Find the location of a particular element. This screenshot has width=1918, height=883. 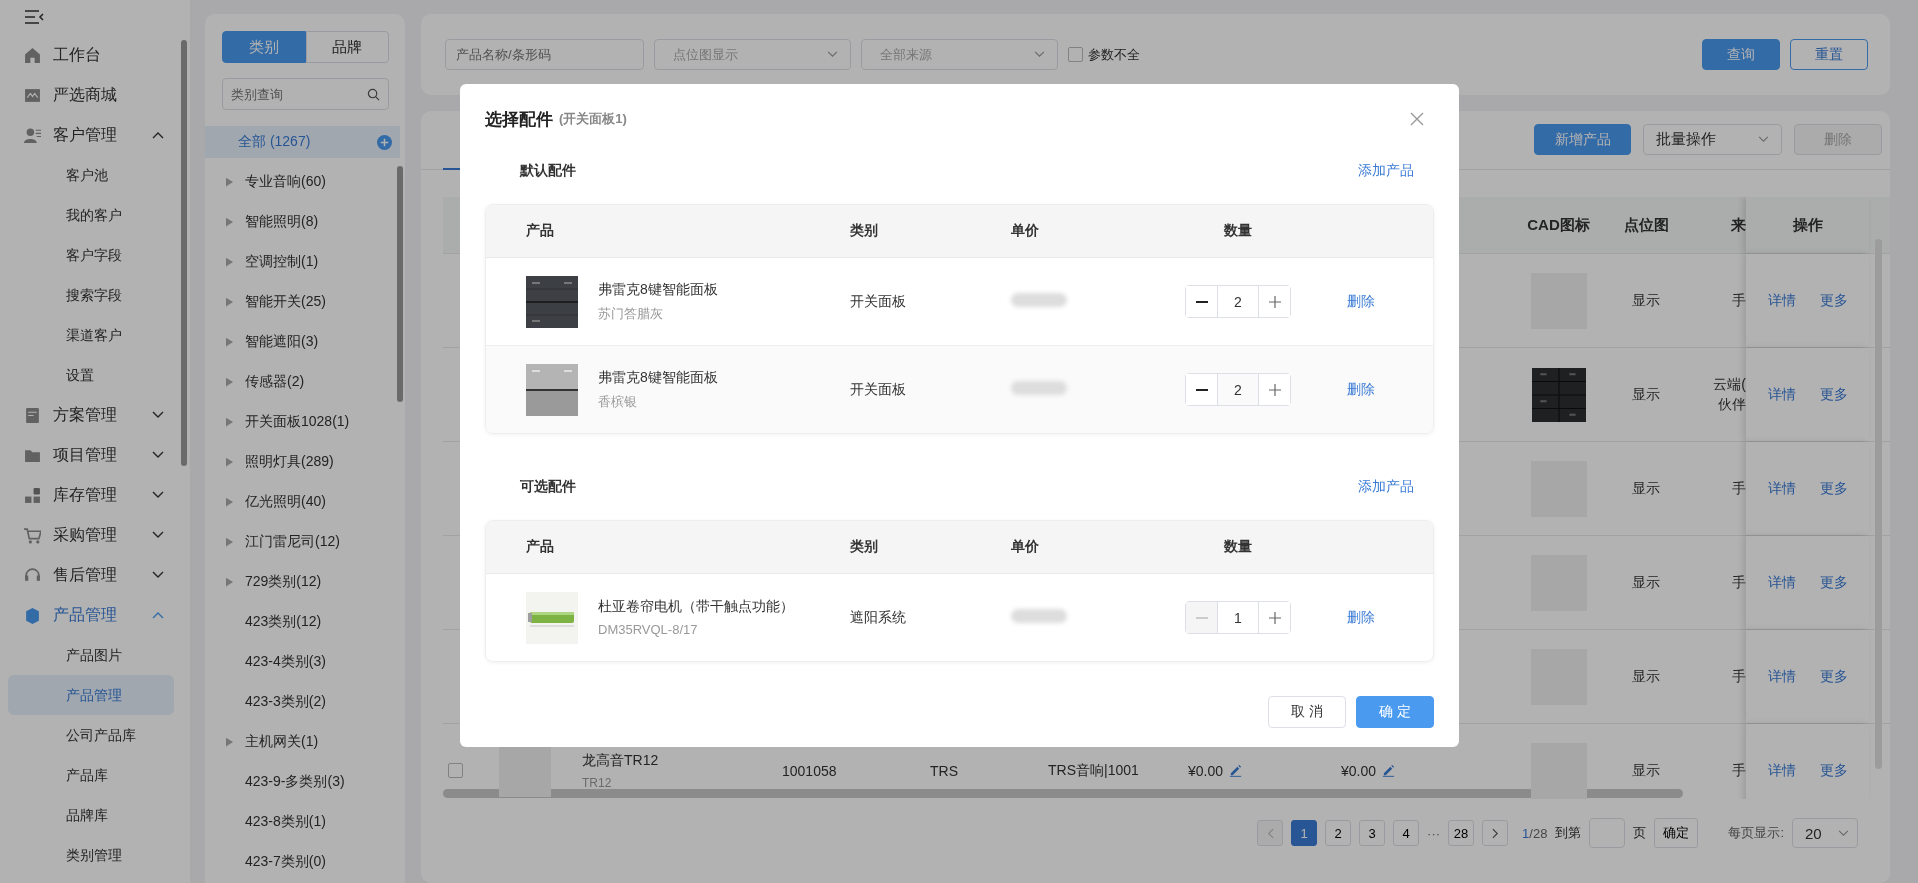

page-unit: 页 is located at coordinates (1640, 833).